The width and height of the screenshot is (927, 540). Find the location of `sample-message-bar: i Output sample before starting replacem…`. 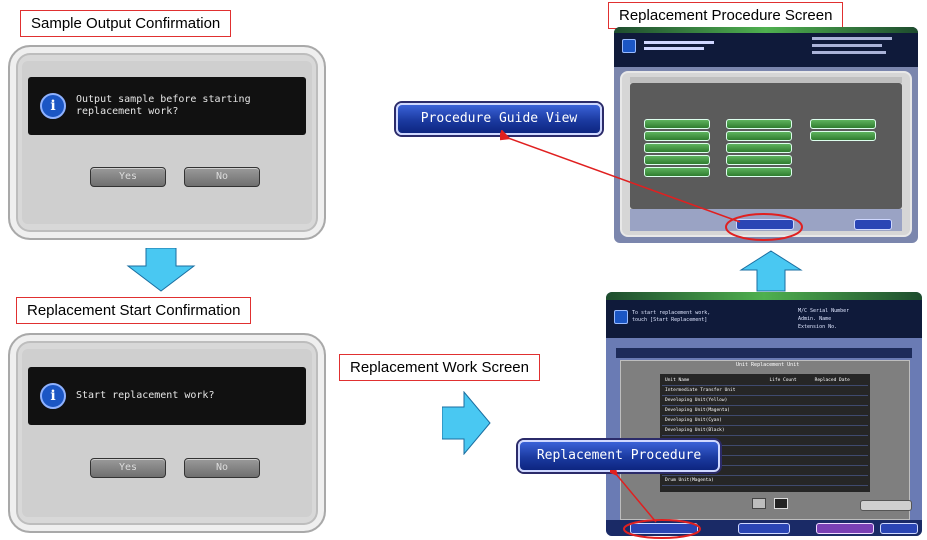

sample-message-bar: i Output sample before starting replacem… is located at coordinates (167, 106).